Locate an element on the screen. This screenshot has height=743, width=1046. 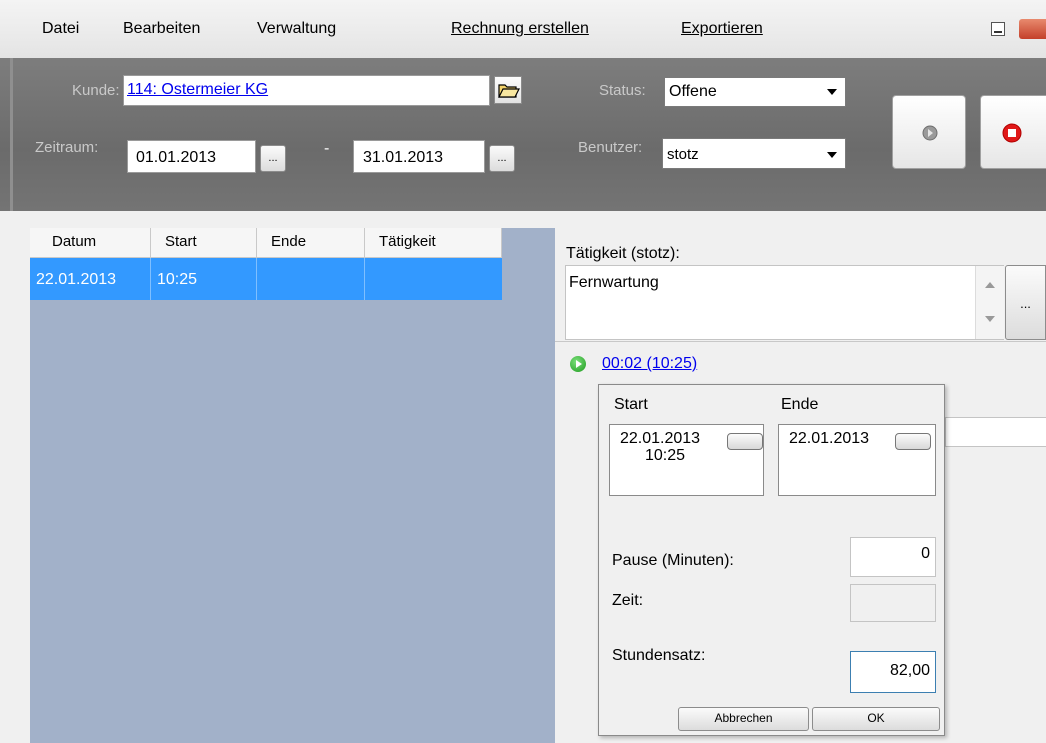
kunde-link: 114: Ostermeier KG is located at coordinates (197, 89).